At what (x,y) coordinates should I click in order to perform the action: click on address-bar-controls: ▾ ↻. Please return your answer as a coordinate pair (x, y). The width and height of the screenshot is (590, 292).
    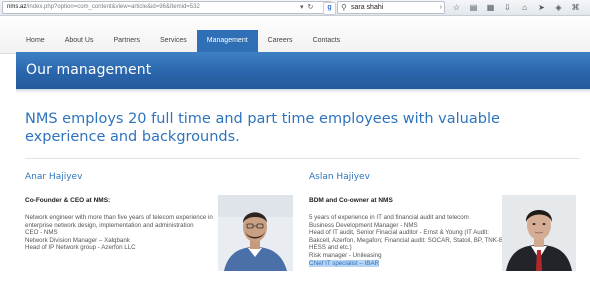
    Looking at the image, I should click on (306, 7).